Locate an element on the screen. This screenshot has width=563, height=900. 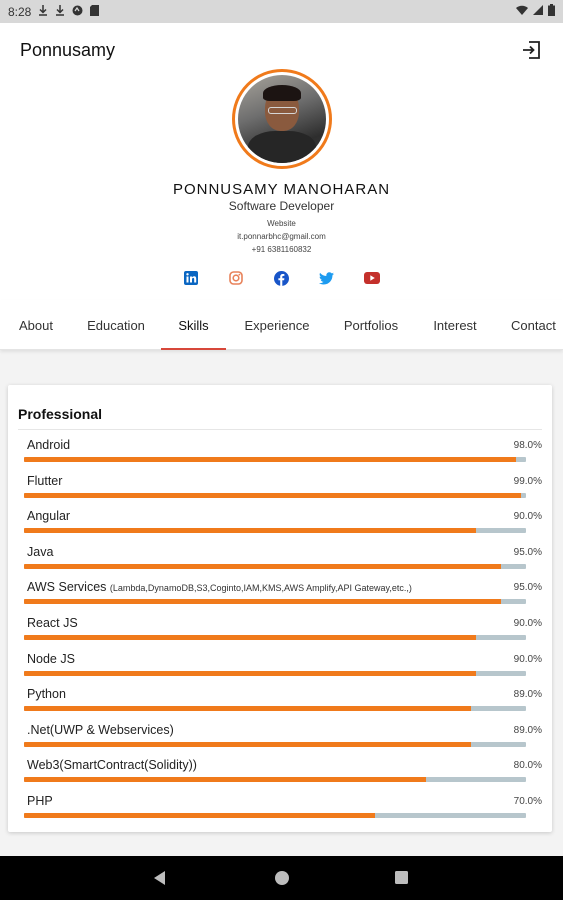
avatar-photo is located at coordinates (282, 119).